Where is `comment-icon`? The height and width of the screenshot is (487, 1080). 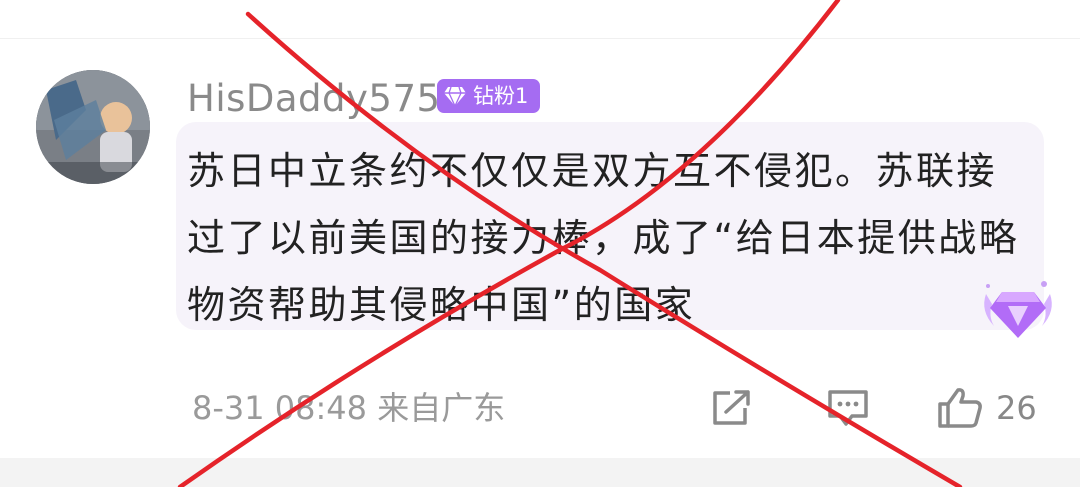
comment-icon is located at coordinates (848, 408).